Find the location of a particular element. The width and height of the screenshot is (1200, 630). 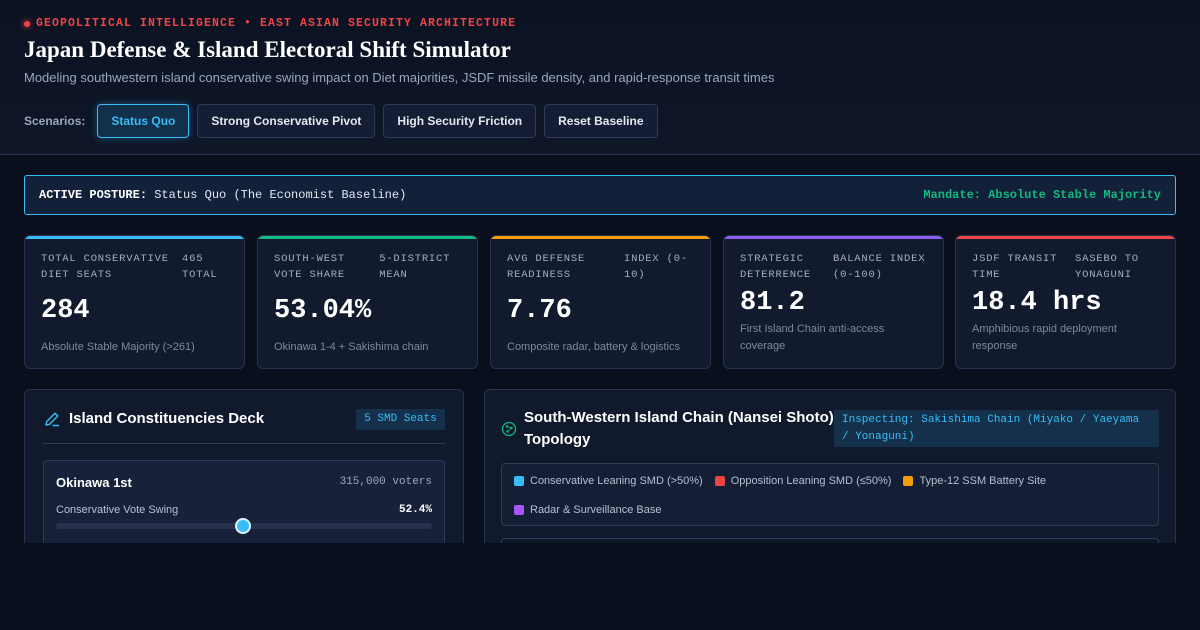

card-subheading: SASEBO TO YONAGUNI is located at coordinates (1107, 267).